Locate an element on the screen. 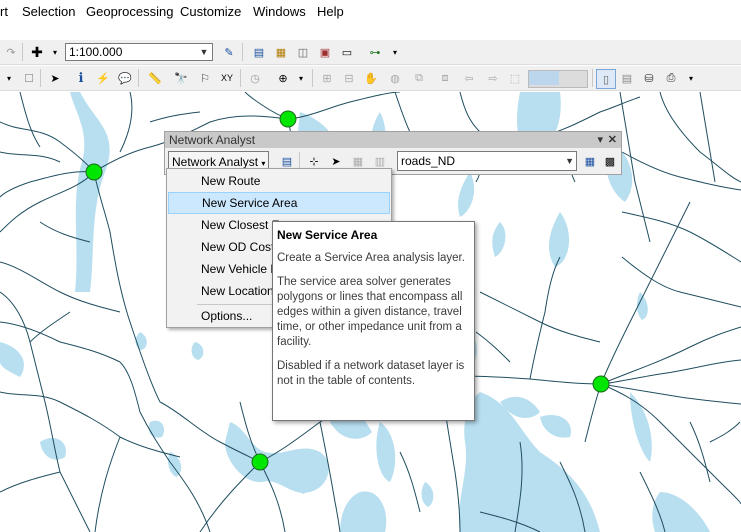 The width and height of the screenshot is (741, 532). zoom-out-tool-icon: ⊟ is located at coordinates (349, 78).